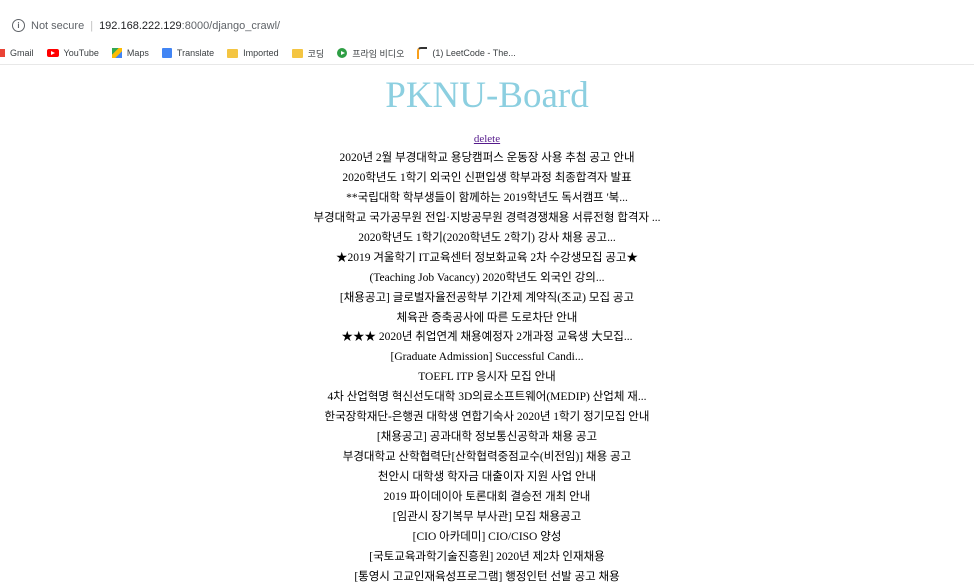  I want to click on post-item: [채용공고] 공과대학 정보통신공학과 채용 공고, so click(487, 438).